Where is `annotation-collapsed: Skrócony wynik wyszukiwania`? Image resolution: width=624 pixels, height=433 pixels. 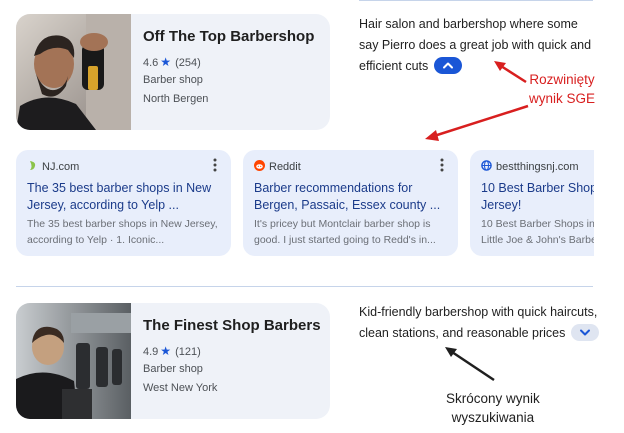 annotation-collapsed: Skrócony wynik wyszukiwania is located at coordinates (493, 408).